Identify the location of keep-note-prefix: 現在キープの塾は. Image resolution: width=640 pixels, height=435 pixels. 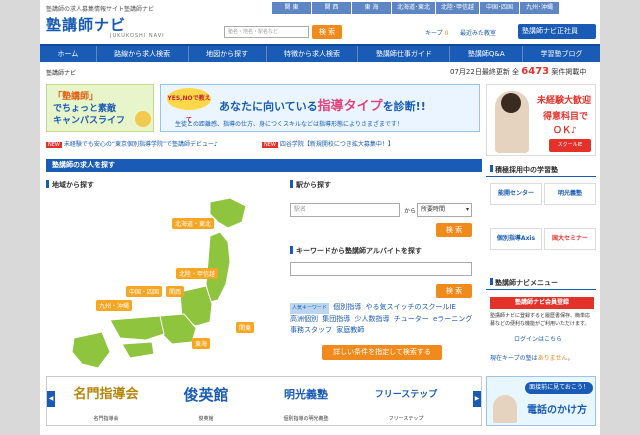
(514, 358).